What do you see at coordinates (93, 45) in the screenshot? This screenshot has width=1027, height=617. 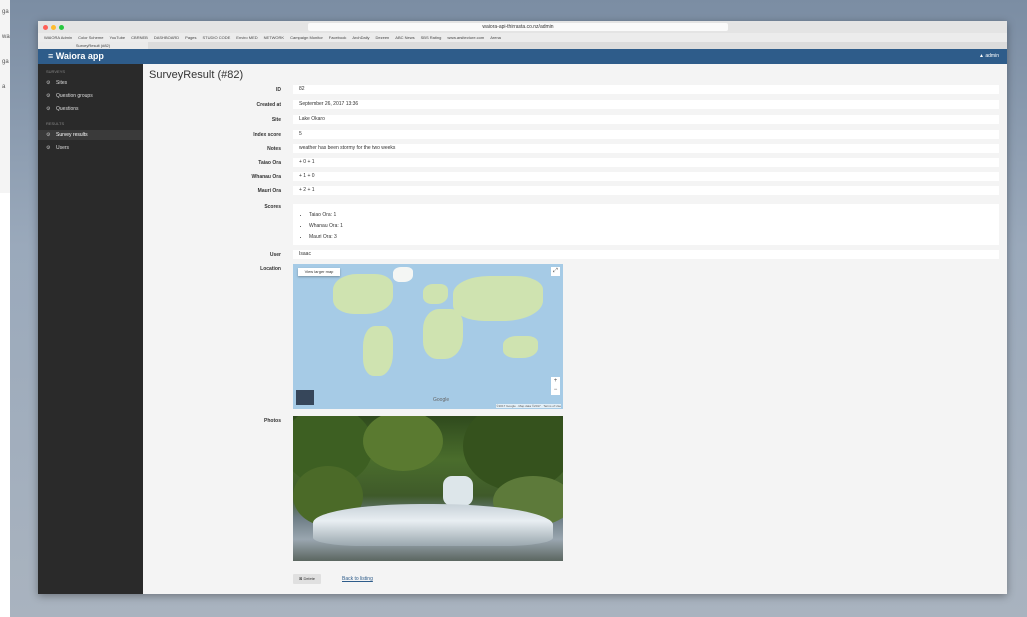 I see `tab-survey-result: SurveyResult (#82)` at bounding box center [93, 45].